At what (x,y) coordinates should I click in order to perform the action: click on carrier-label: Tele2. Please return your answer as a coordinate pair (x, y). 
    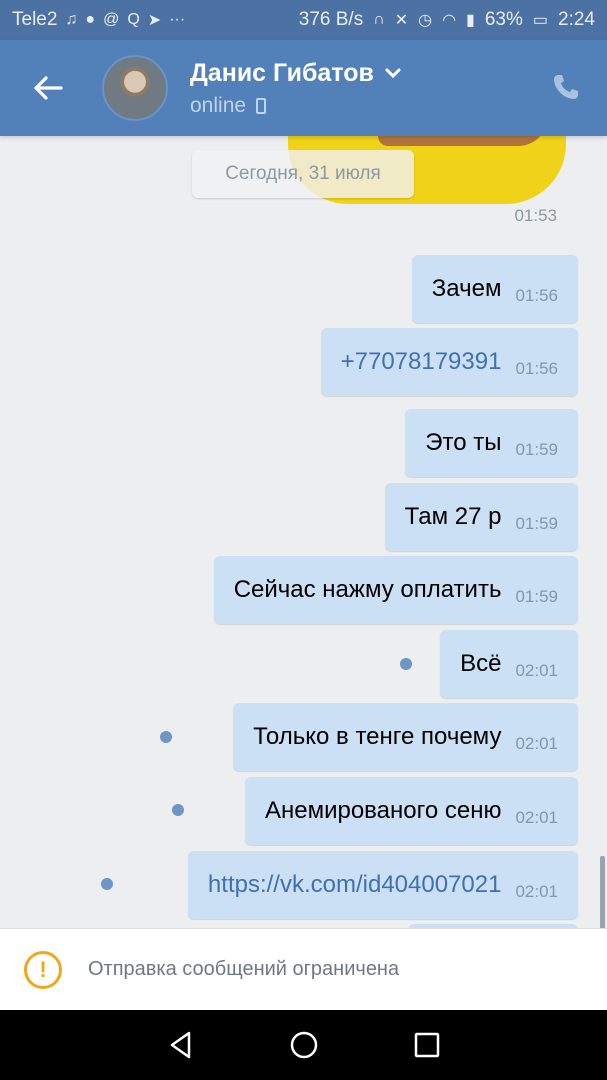
    Looking at the image, I should click on (35, 19).